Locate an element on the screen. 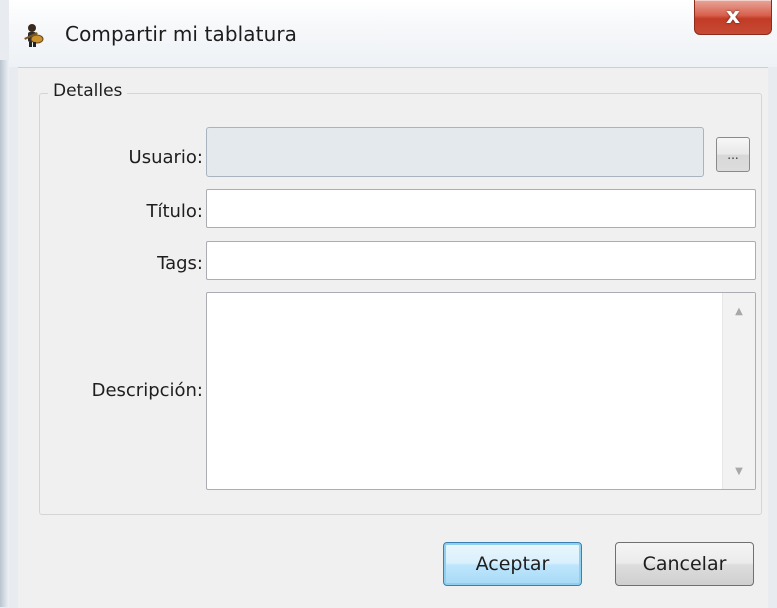 The height and width of the screenshot is (608, 777). tags-label: Tags: is located at coordinates (180, 263).